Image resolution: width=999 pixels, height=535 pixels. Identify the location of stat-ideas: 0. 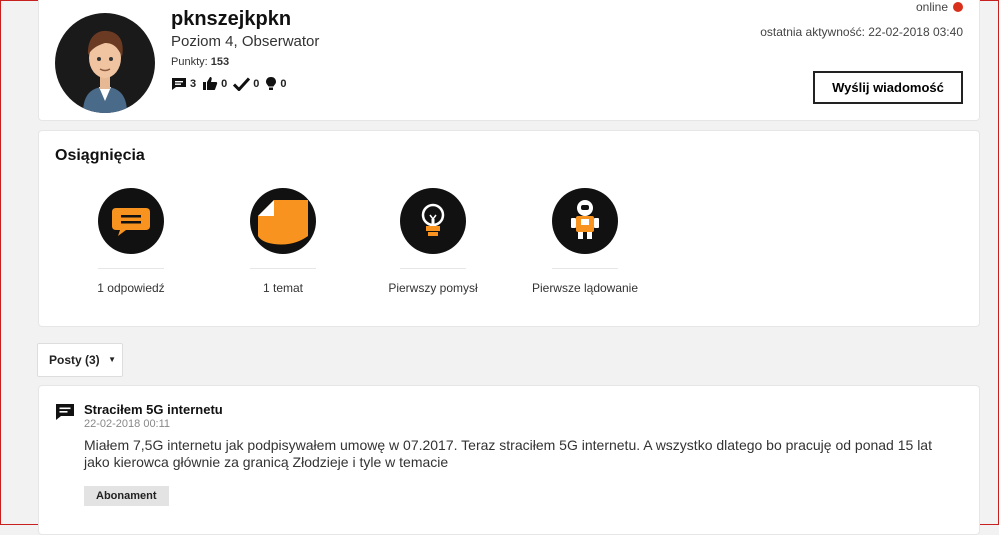
(276, 83).